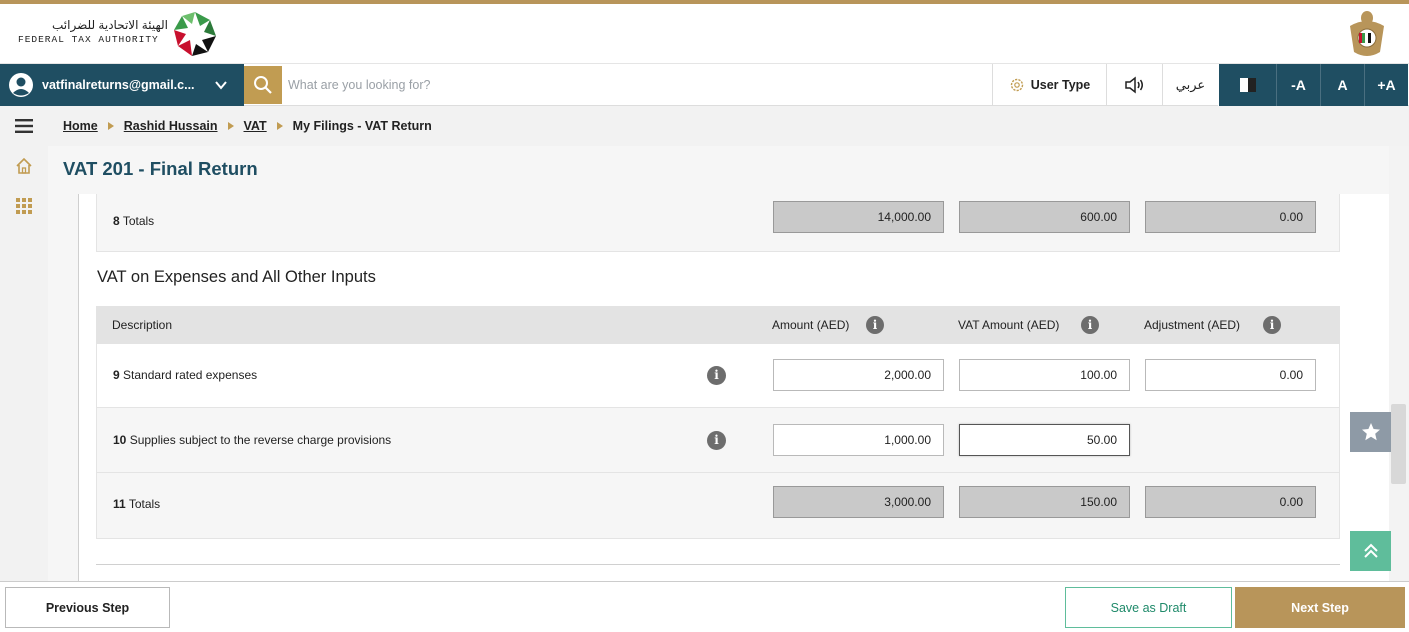 Image resolution: width=1409 pixels, height=632 pixels. I want to click on fta-logo-icon, so click(195, 34).